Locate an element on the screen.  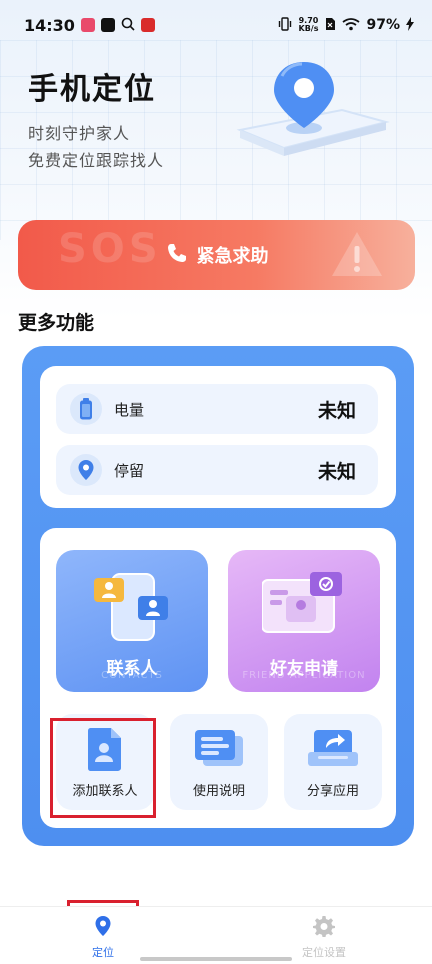
more-features-title: 更多功能 is located at coordinates (56, 323).